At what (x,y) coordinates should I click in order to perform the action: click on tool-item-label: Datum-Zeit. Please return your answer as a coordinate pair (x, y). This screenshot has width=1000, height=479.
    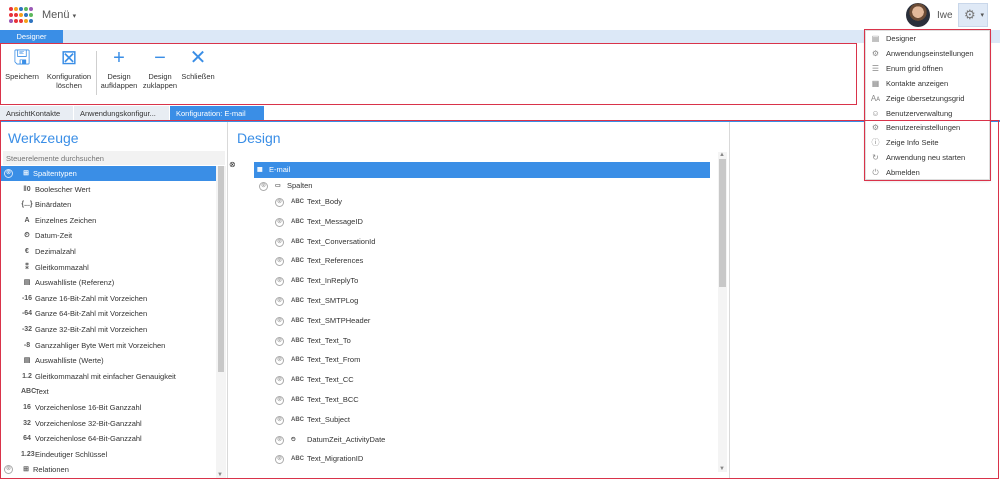
    Looking at the image, I should click on (54, 236).